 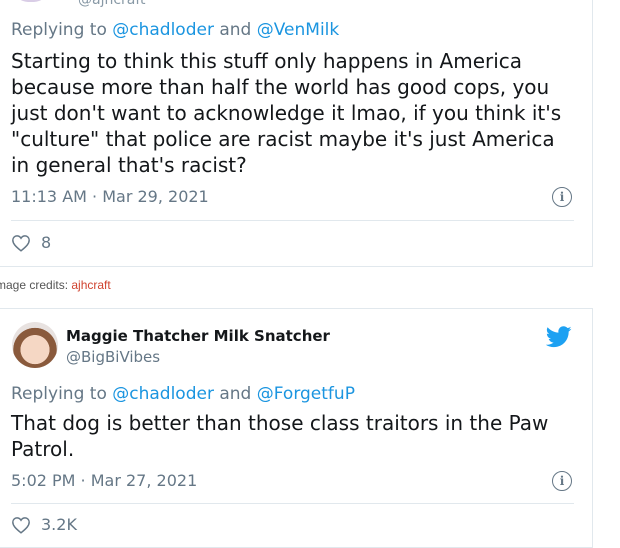 I want to click on like-count: 3.2K, so click(x=59, y=524).